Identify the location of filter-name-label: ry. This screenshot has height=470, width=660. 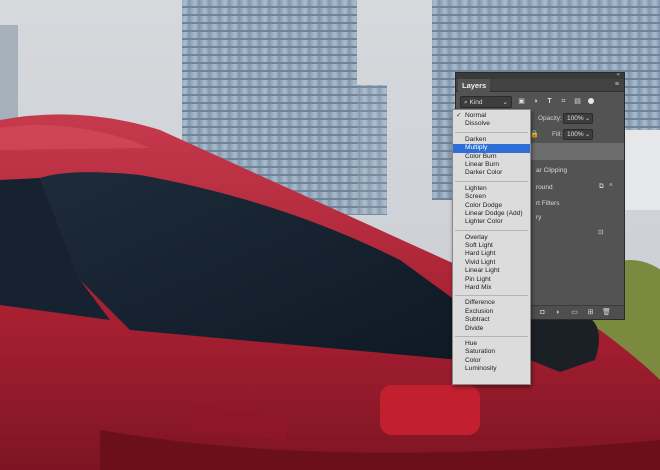
(539, 217).